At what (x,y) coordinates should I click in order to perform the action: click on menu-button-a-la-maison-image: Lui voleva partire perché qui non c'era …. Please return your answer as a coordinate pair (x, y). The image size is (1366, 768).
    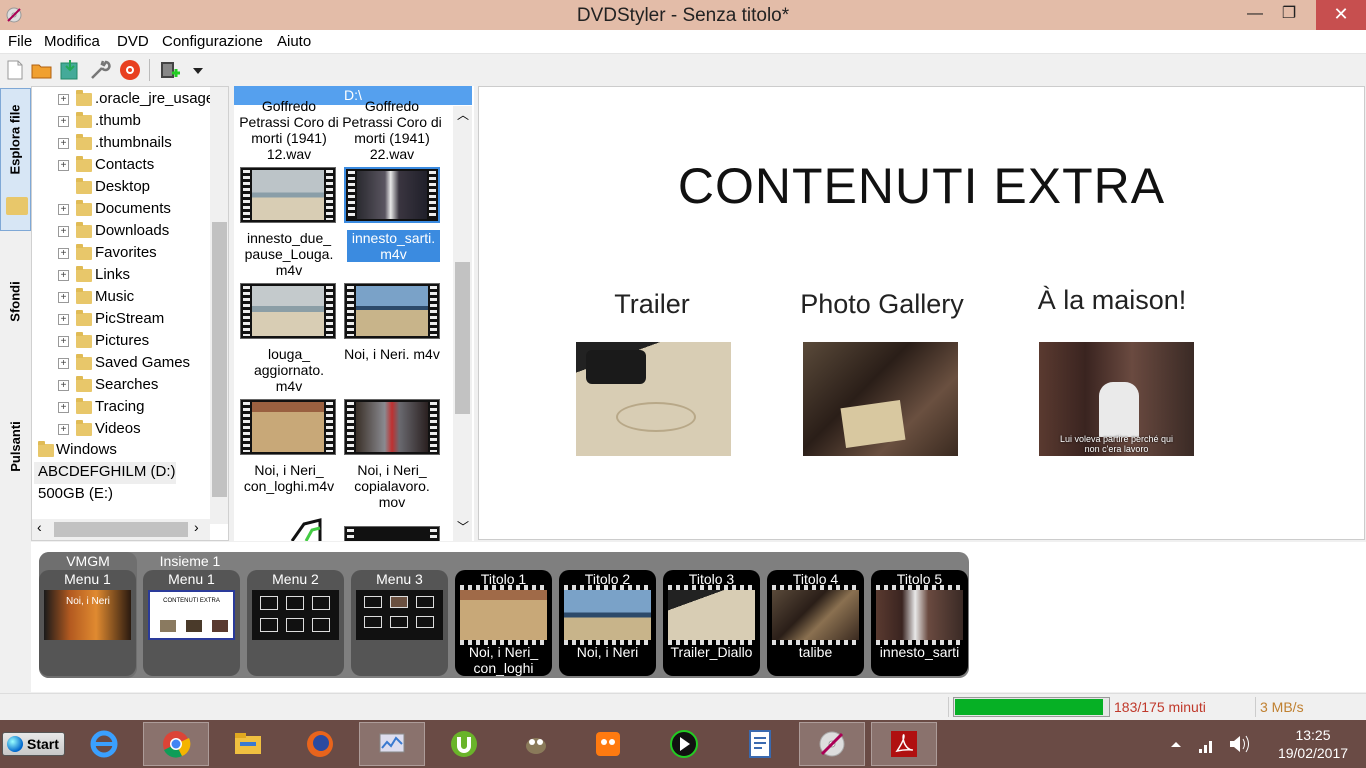
    Looking at the image, I should click on (1116, 399).